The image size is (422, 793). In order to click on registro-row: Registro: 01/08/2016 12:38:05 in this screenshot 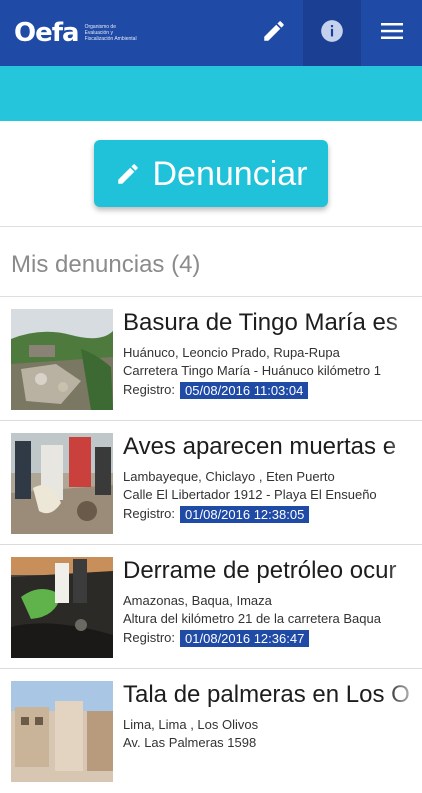, I will do `click(216, 514)`.